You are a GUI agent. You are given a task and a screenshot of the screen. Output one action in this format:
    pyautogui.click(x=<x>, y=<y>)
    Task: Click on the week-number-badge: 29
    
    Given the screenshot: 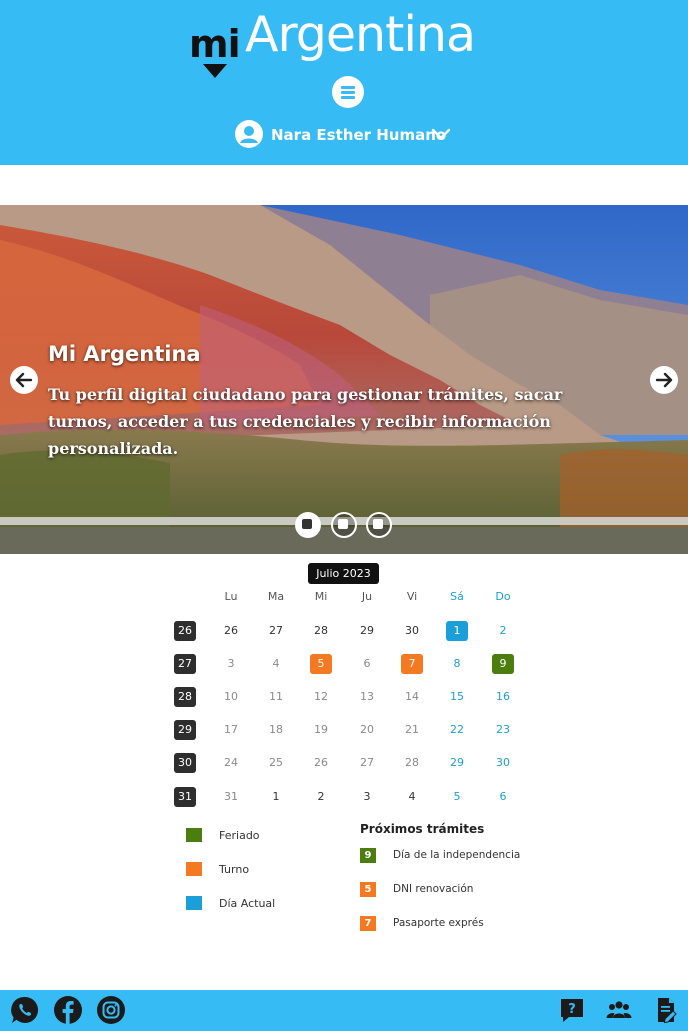 What is the action you would take?
    pyautogui.click(x=185, y=730)
    